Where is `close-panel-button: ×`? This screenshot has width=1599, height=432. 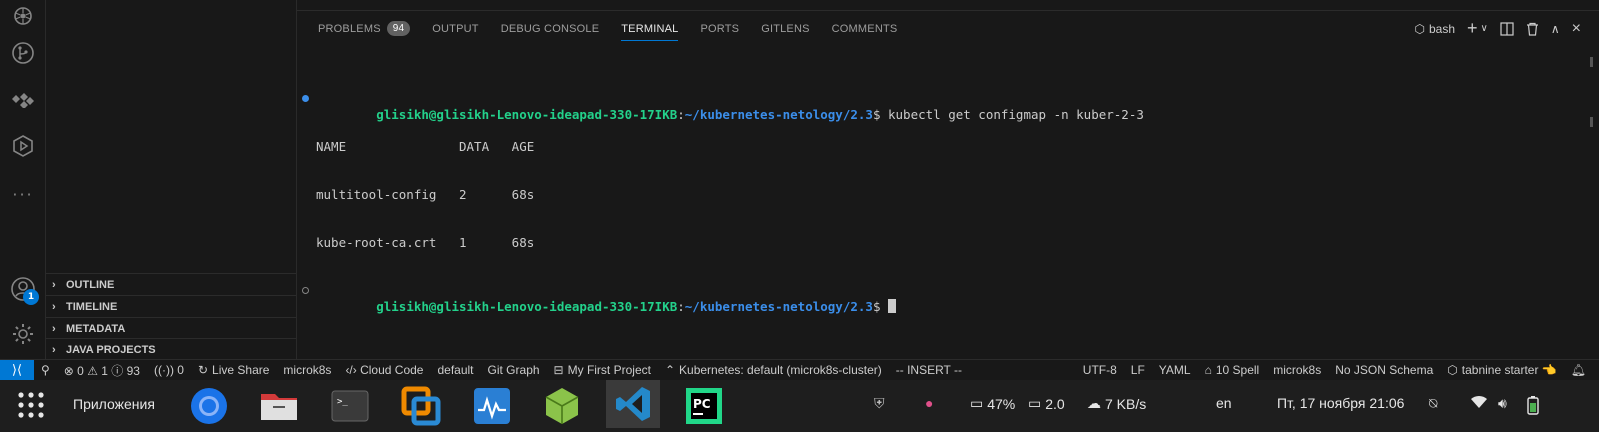
close-panel-button: × is located at coordinates (1576, 29).